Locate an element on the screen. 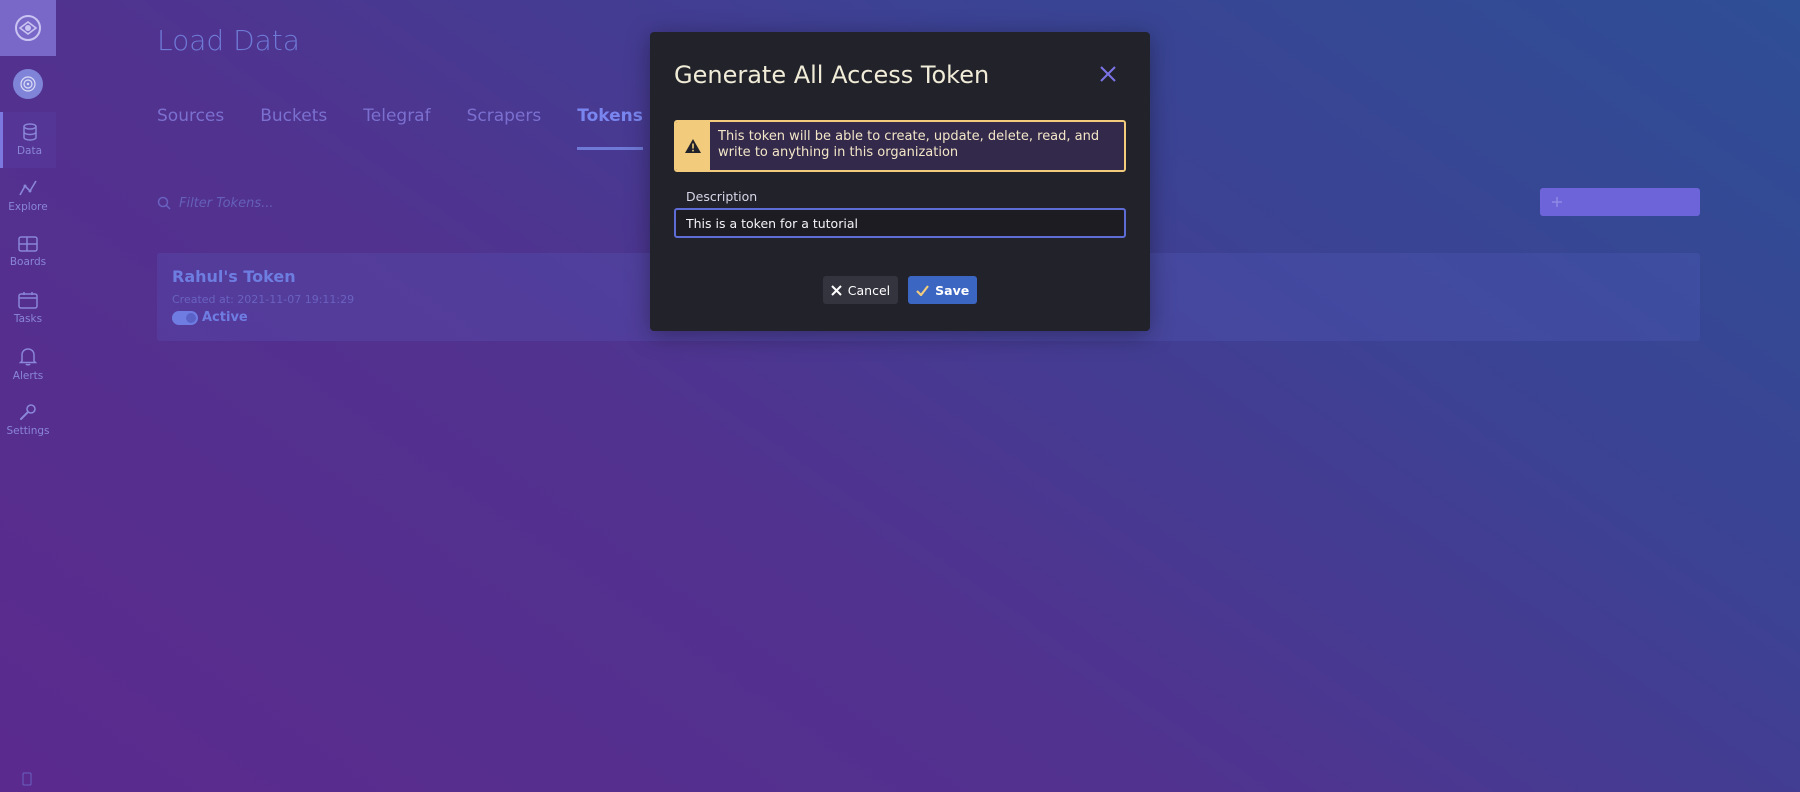  sidebar-item-label: Data is located at coordinates (29, 151).